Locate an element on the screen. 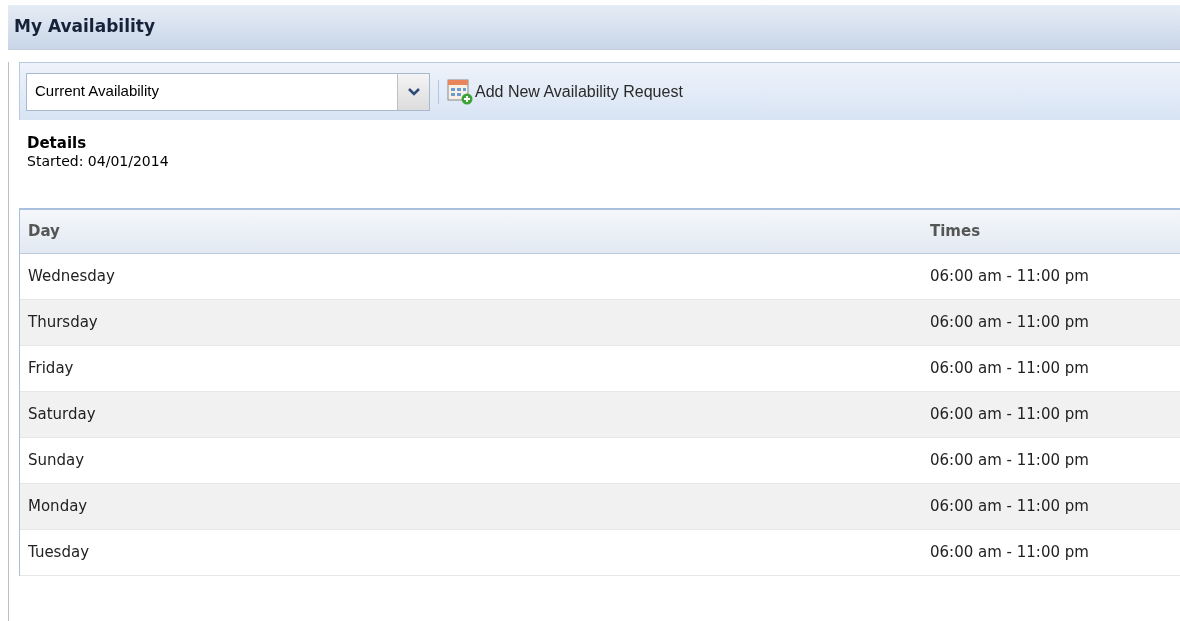 Image resolution: width=1180 pixels, height=621 pixels. add-request-button: Add New Availability Request is located at coordinates (565, 91).